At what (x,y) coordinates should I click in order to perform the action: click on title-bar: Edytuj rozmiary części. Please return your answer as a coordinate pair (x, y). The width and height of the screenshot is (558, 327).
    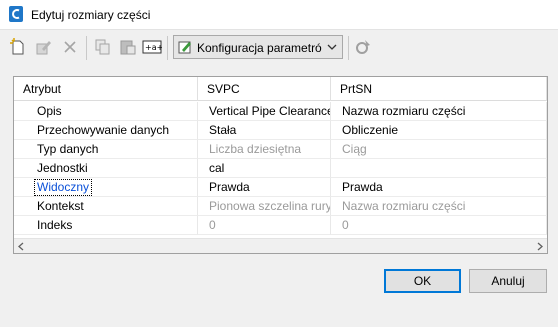
    Looking at the image, I should click on (279, 15).